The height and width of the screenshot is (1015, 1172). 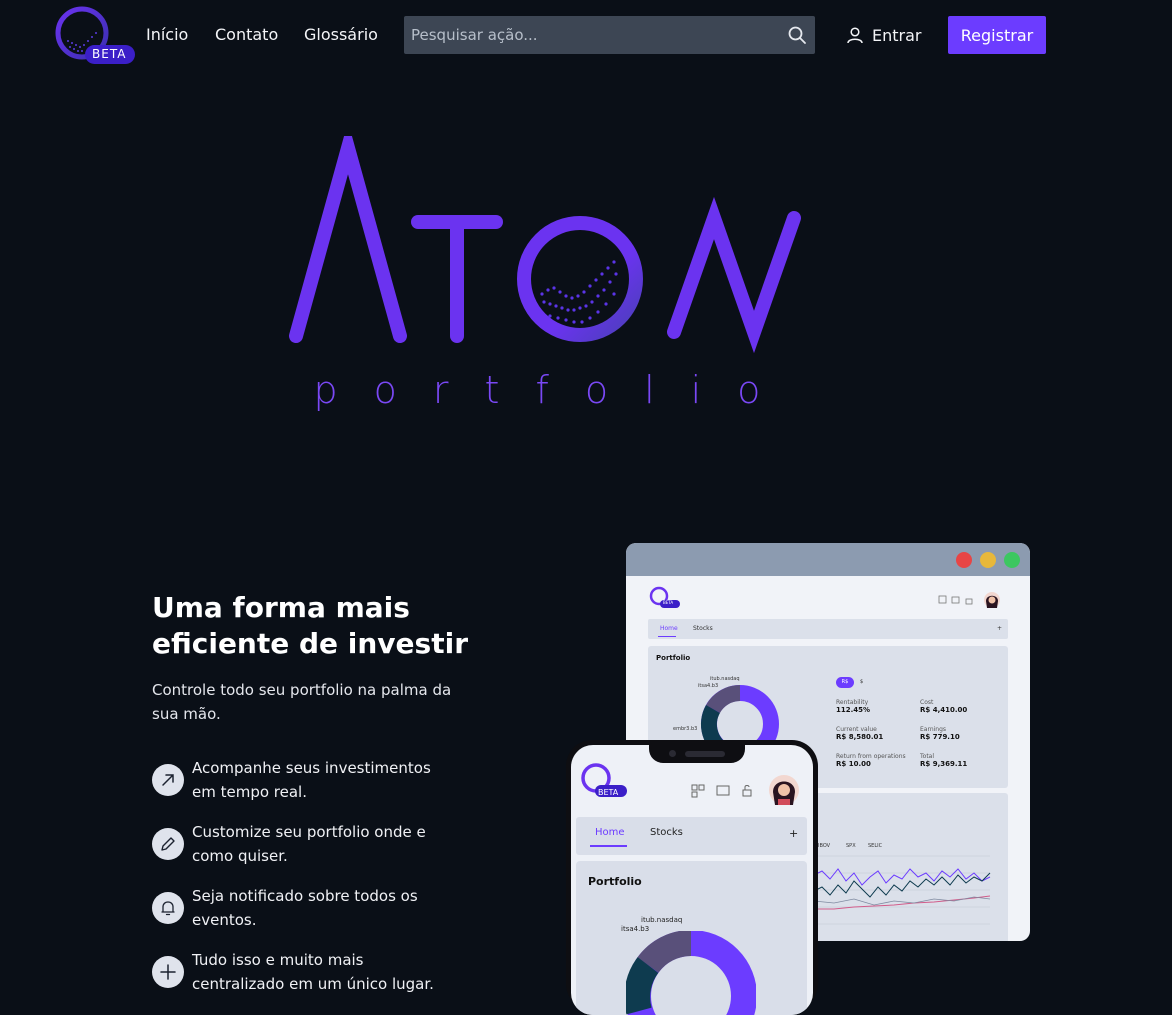 What do you see at coordinates (828, 559) in the screenshot?
I see `window-titlebar` at bounding box center [828, 559].